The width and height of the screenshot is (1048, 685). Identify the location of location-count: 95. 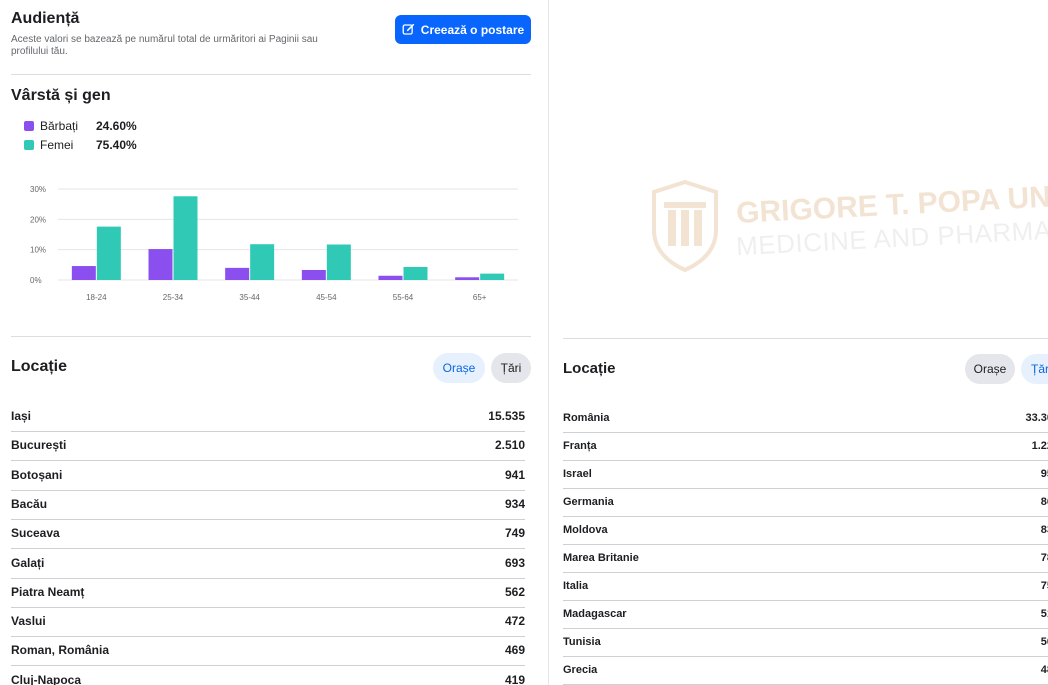
(1044, 473).